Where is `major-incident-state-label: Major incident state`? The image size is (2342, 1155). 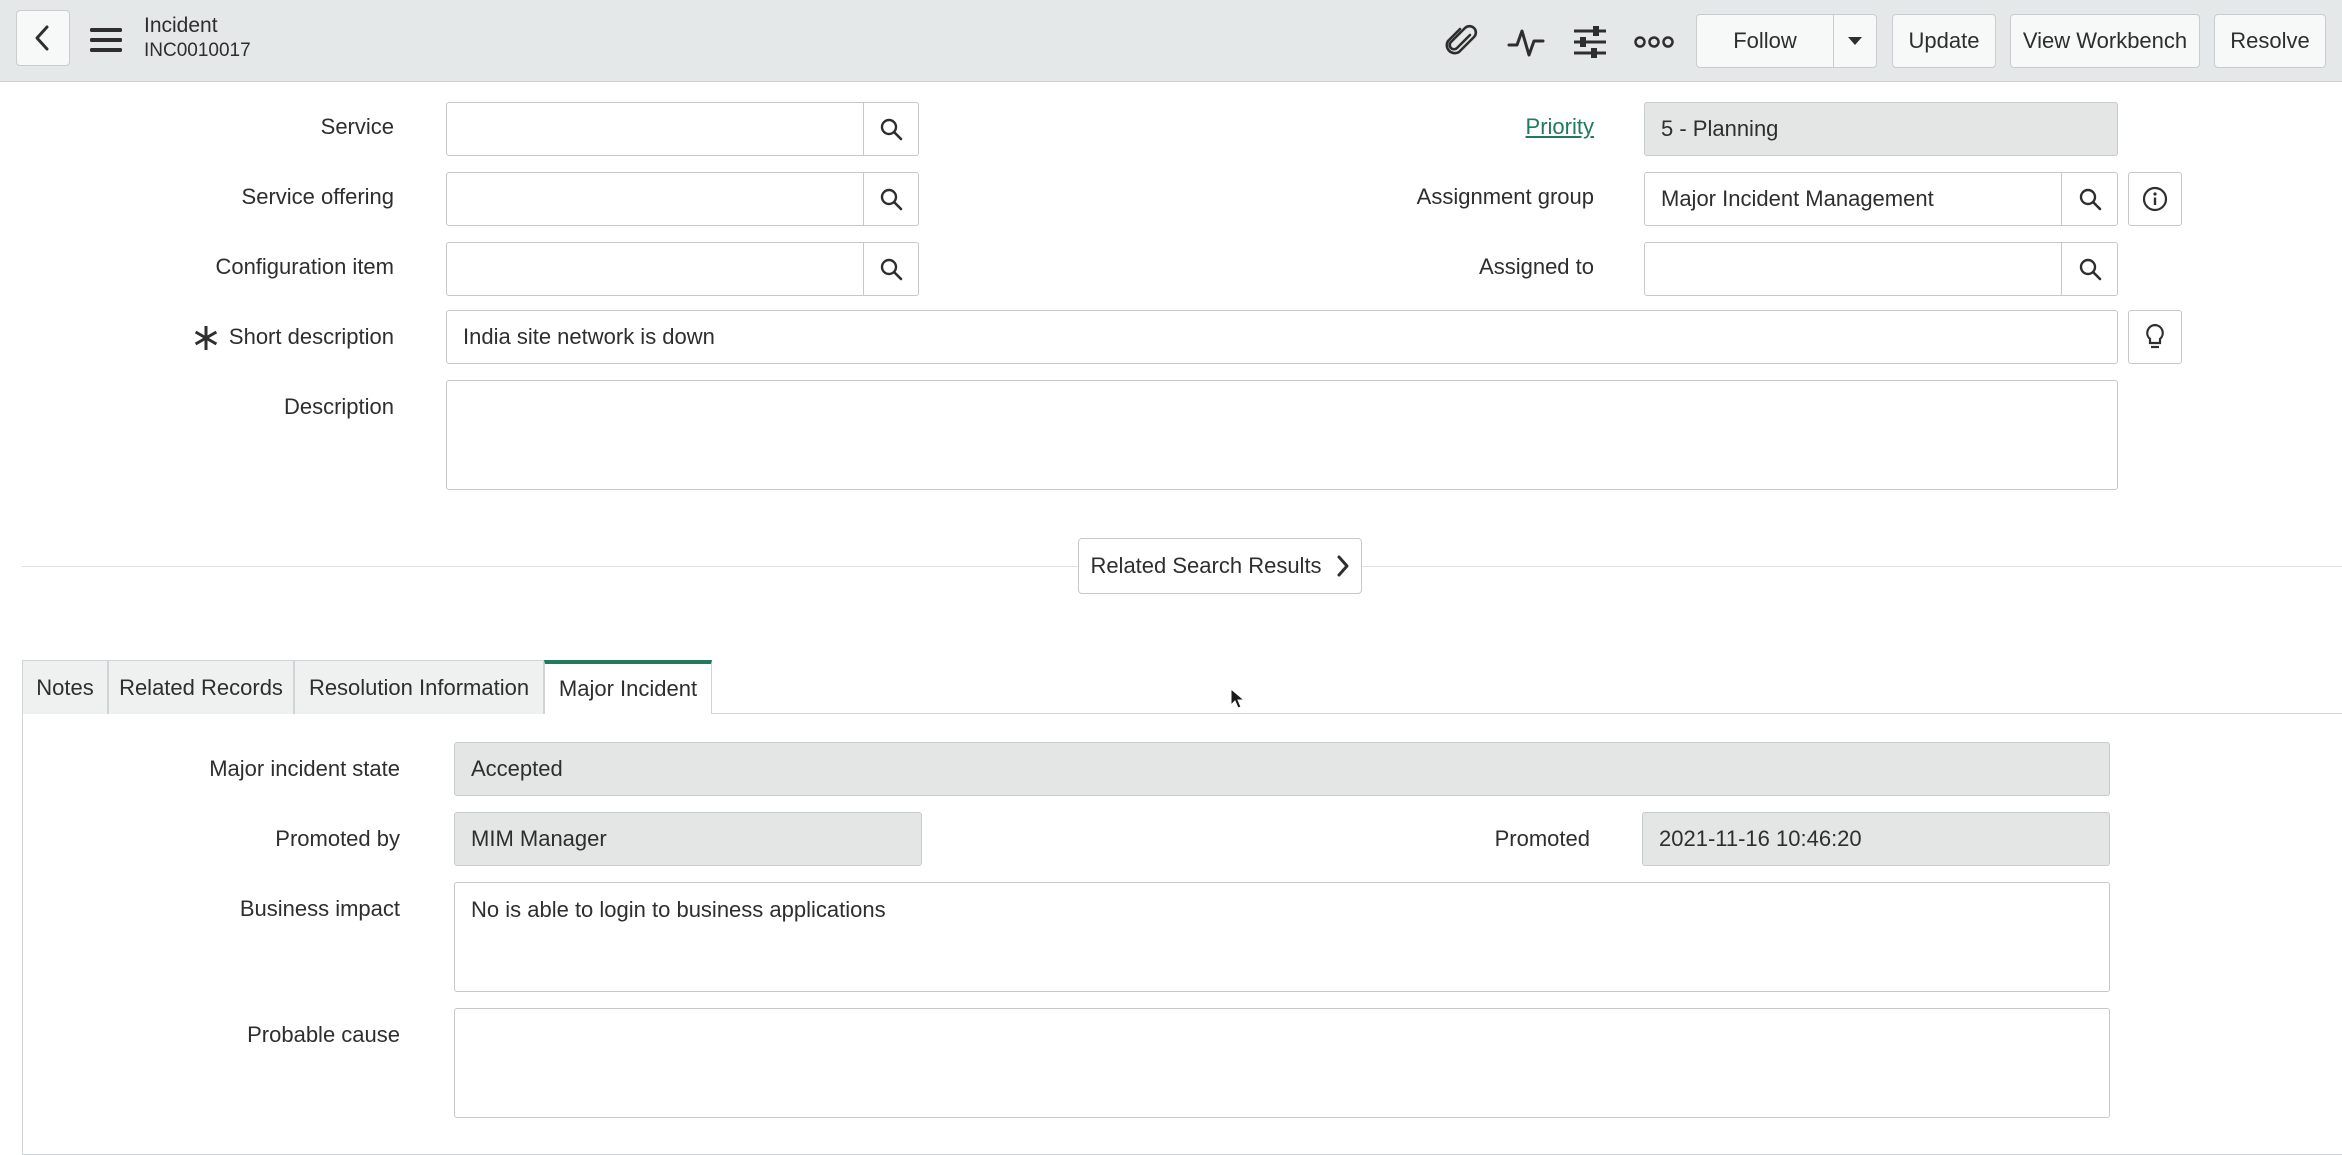
major-incident-state-label: Major incident state is located at coordinates (304, 768).